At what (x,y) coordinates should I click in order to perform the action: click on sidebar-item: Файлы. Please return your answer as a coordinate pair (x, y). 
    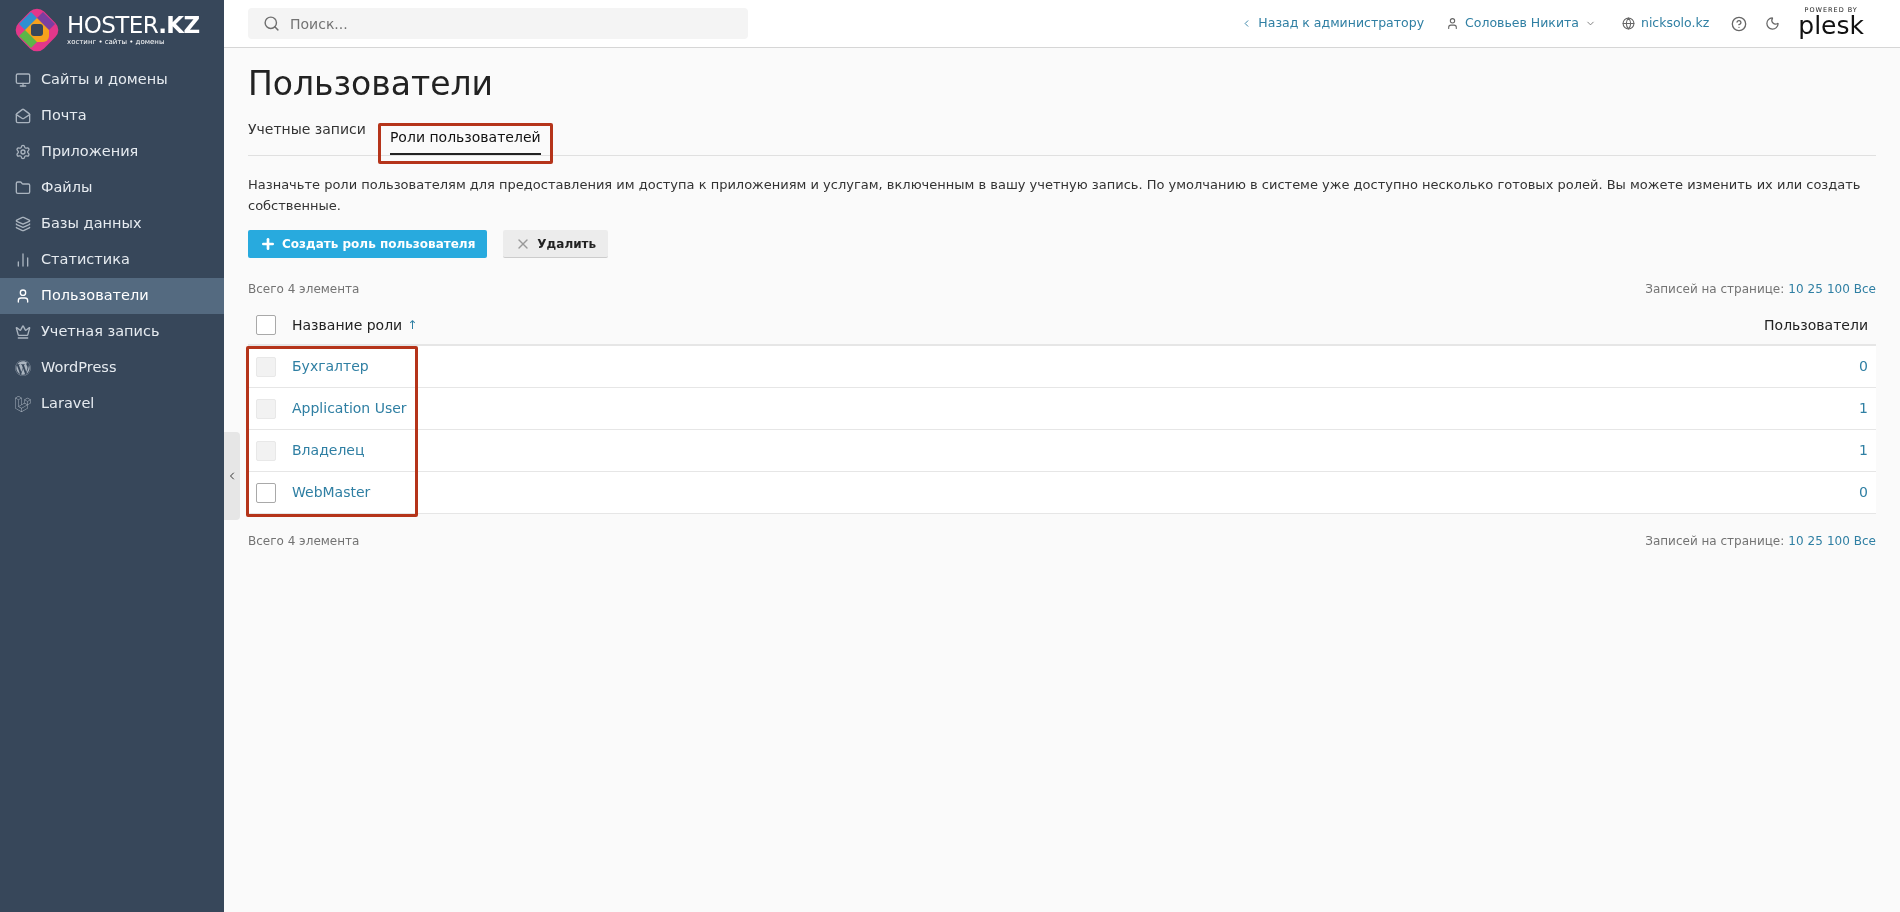
    Looking at the image, I should click on (112, 188).